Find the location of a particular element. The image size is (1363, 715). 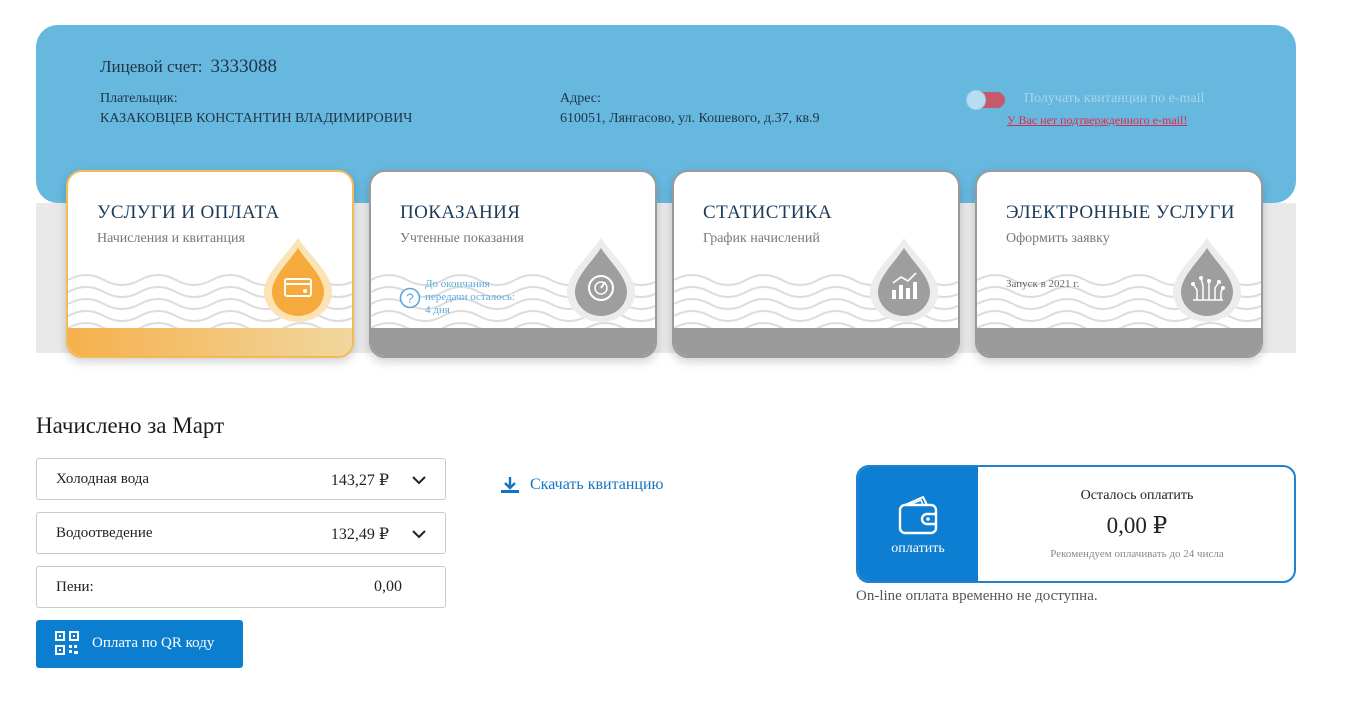

address-label: Адрес: is located at coordinates (580, 98).